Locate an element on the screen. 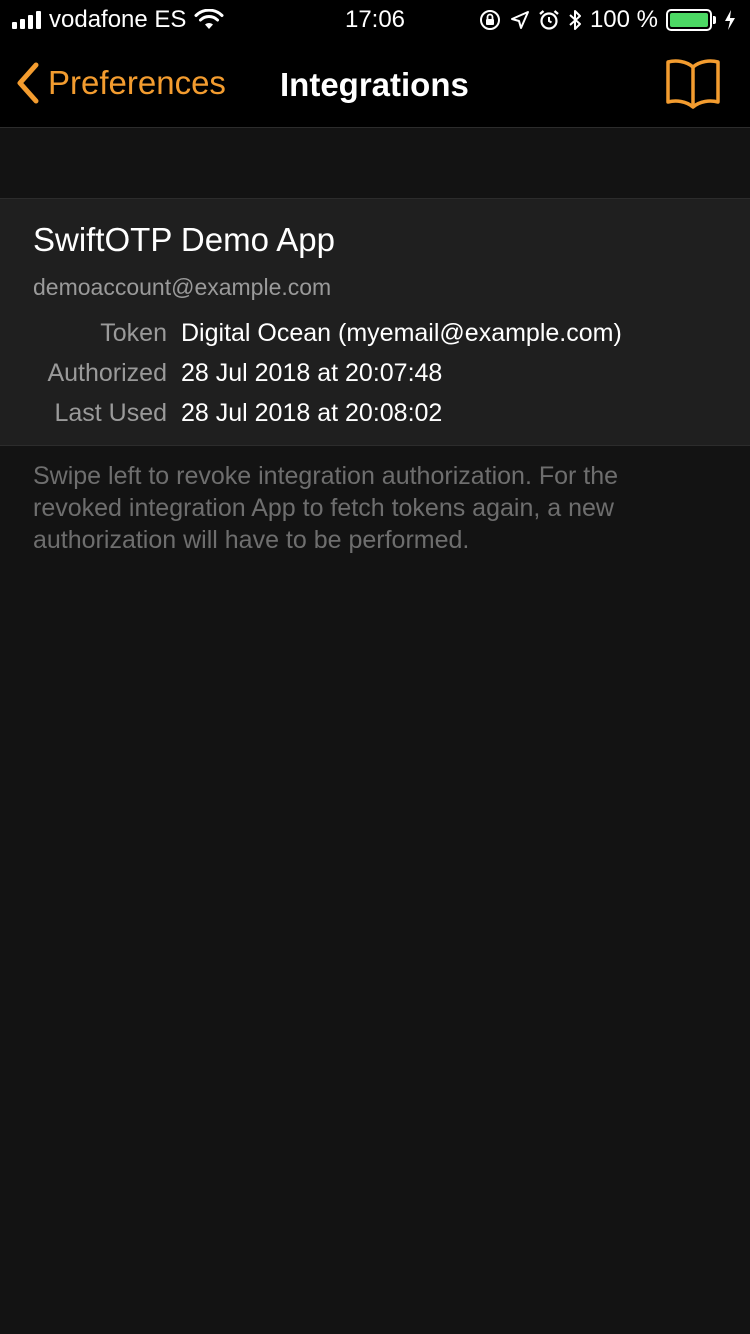 The image size is (750, 1334). battery-tip is located at coordinates (714, 20).